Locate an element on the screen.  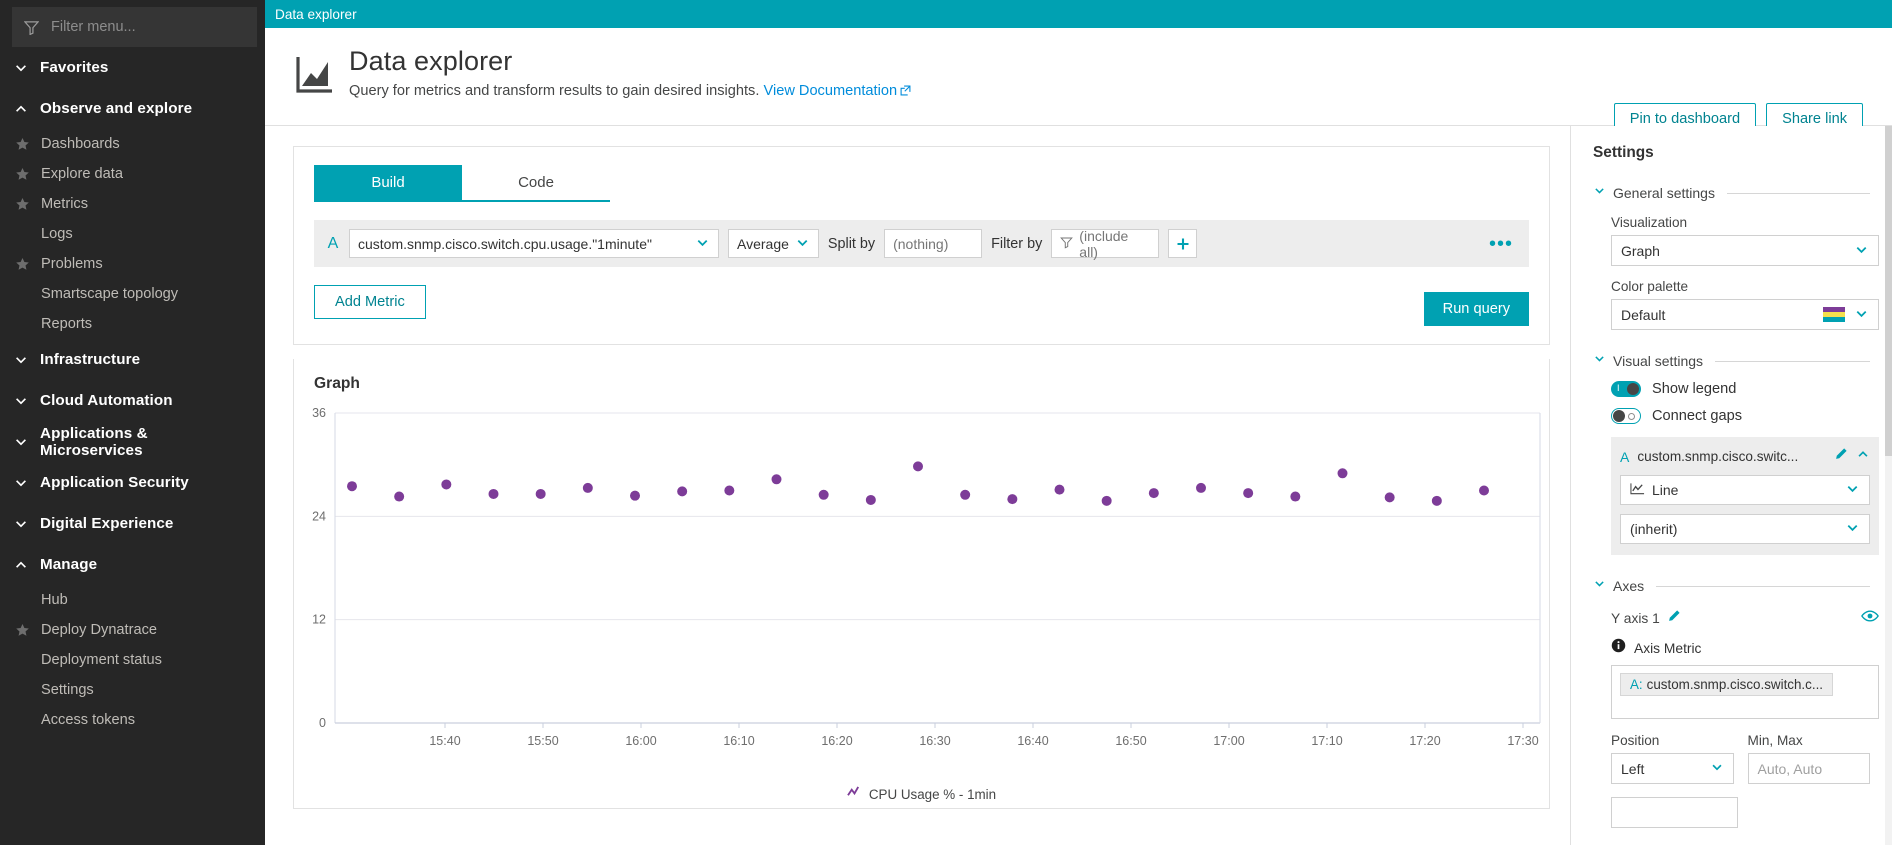
position-select: Left is located at coordinates (1672, 768).